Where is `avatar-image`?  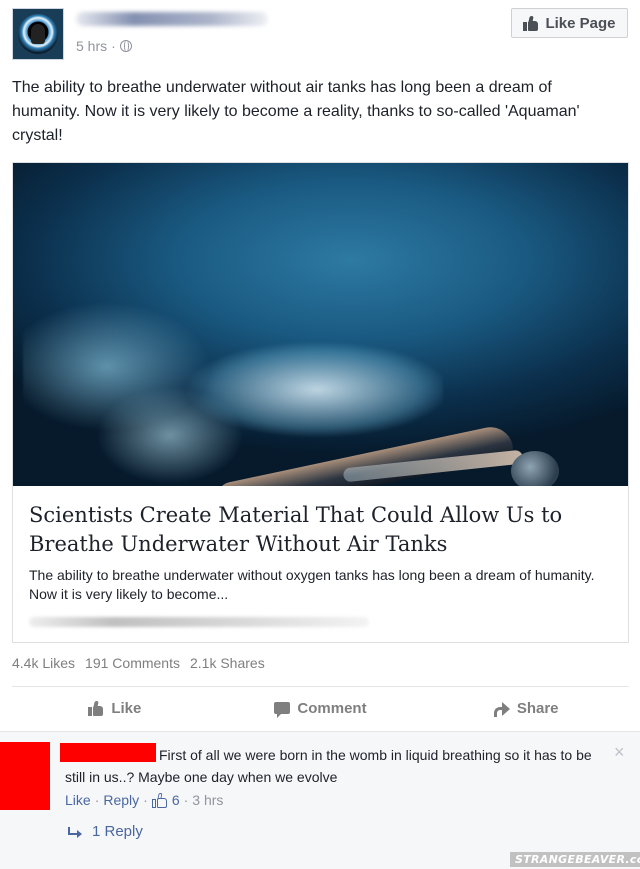 avatar-image is located at coordinates (38, 34).